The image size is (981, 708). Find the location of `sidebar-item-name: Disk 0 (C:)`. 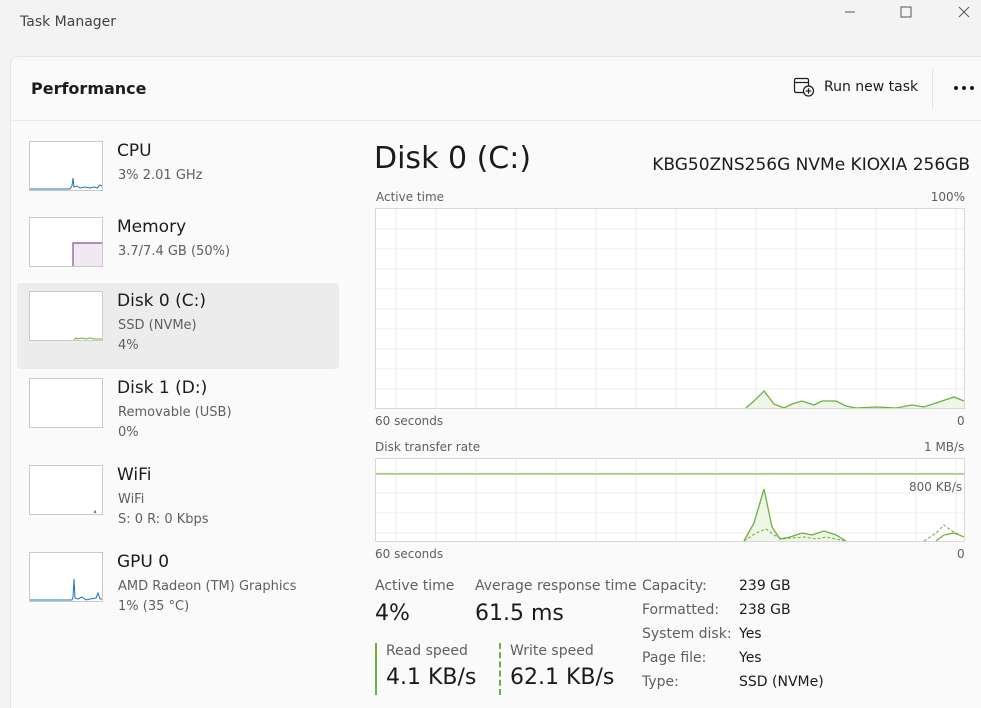

sidebar-item-name: Disk 0 (C:) is located at coordinates (162, 301).